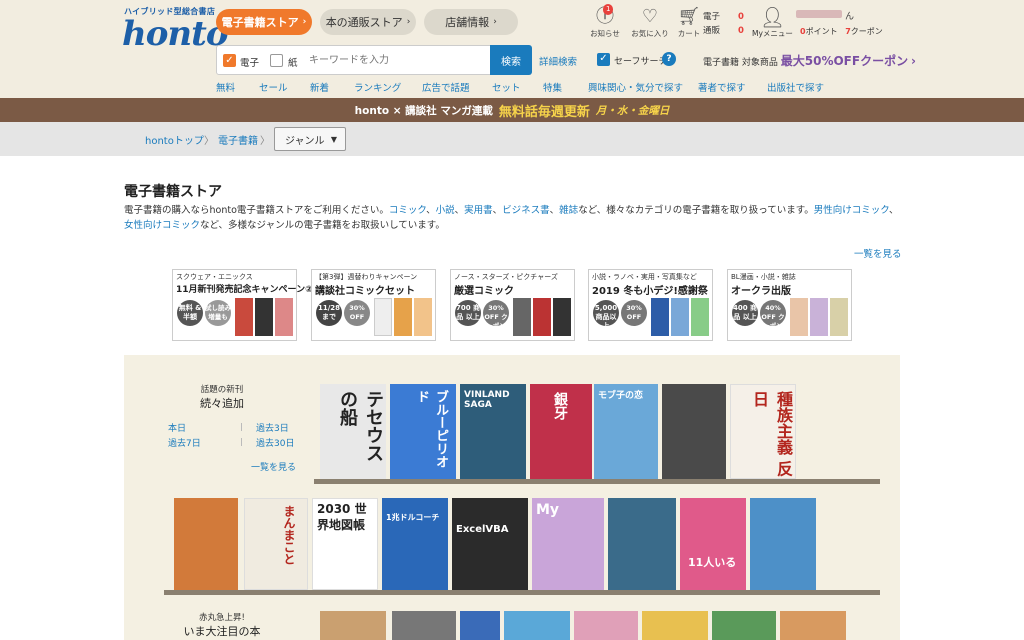 The height and width of the screenshot is (640, 1024). What do you see at coordinates (795, 87) in the screenshot?
I see `nav-publisher: 出版社で探す` at bounding box center [795, 87].